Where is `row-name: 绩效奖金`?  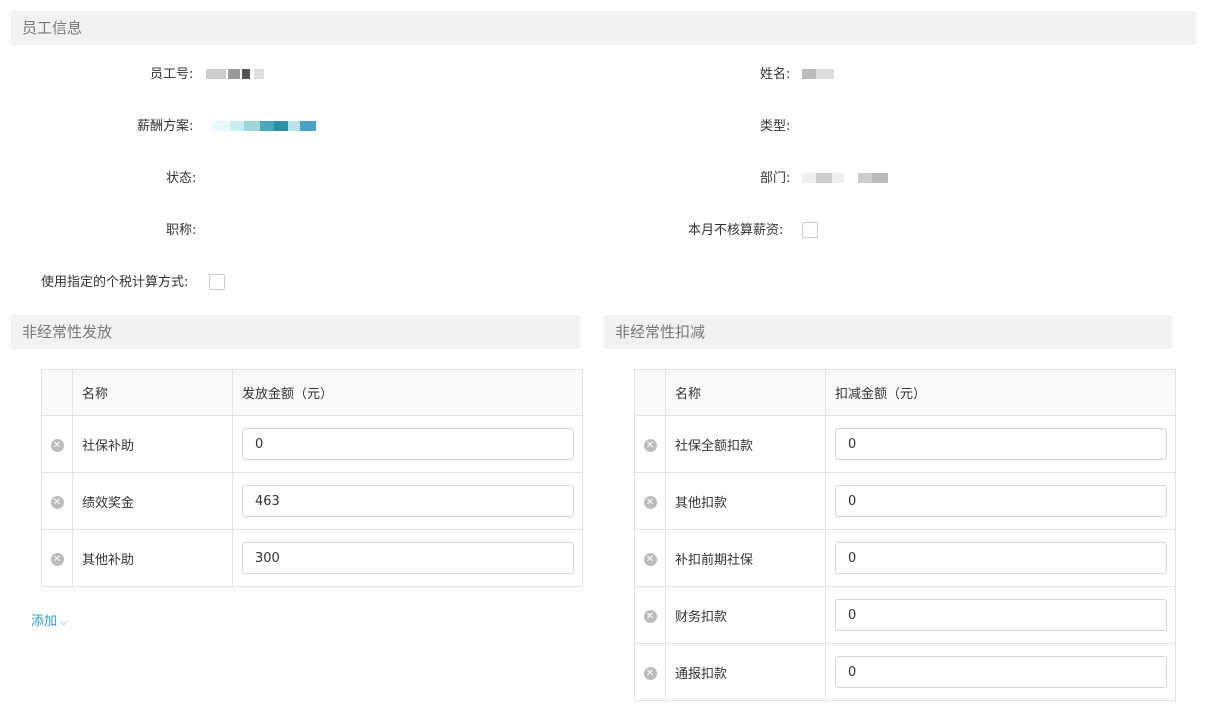
row-name: 绩效奖金 is located at coordinates (152, 501).